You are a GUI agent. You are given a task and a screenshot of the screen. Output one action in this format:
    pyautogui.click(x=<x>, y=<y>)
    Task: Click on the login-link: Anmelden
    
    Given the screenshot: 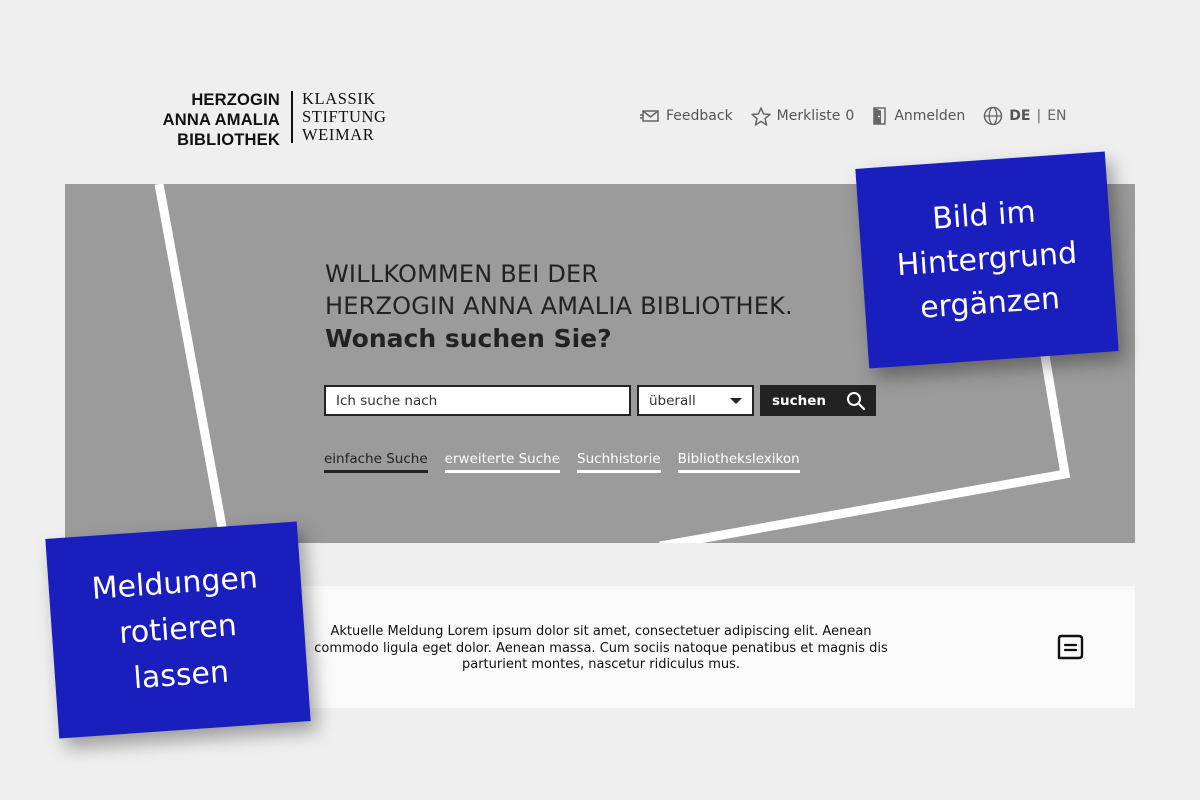 What is the action you would take?
    pyautogui.click(x=918, y=116)
    